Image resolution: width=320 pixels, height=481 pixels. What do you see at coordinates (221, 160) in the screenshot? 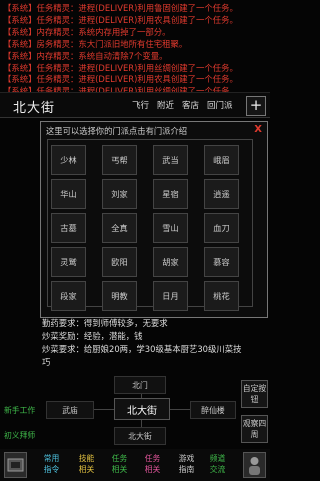
I see `sect-button: 峨眉` at bounding box center [221, 160].